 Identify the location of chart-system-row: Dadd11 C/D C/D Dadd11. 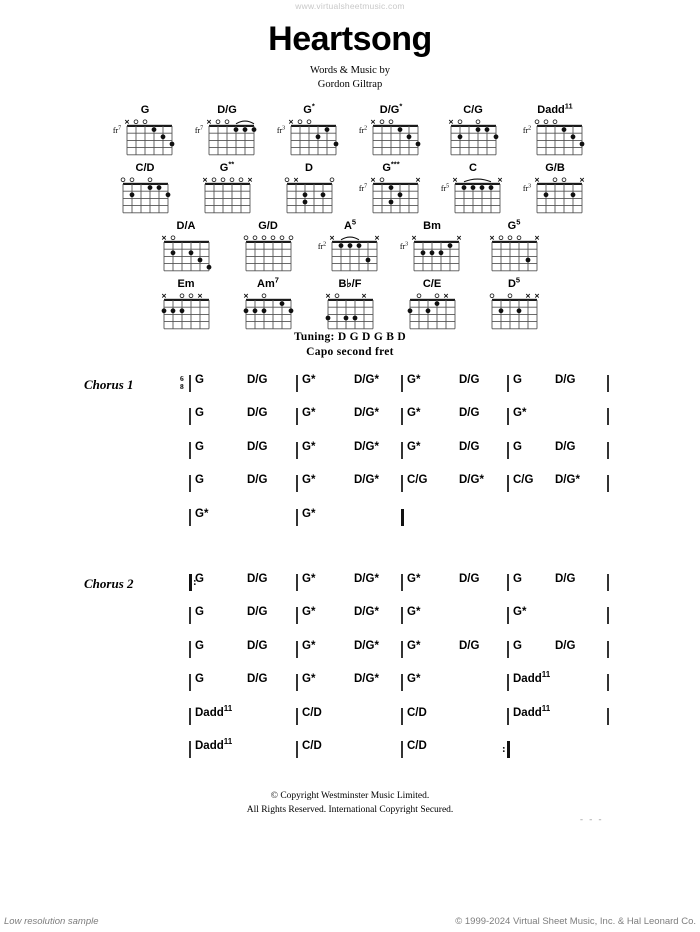
(350, 722).